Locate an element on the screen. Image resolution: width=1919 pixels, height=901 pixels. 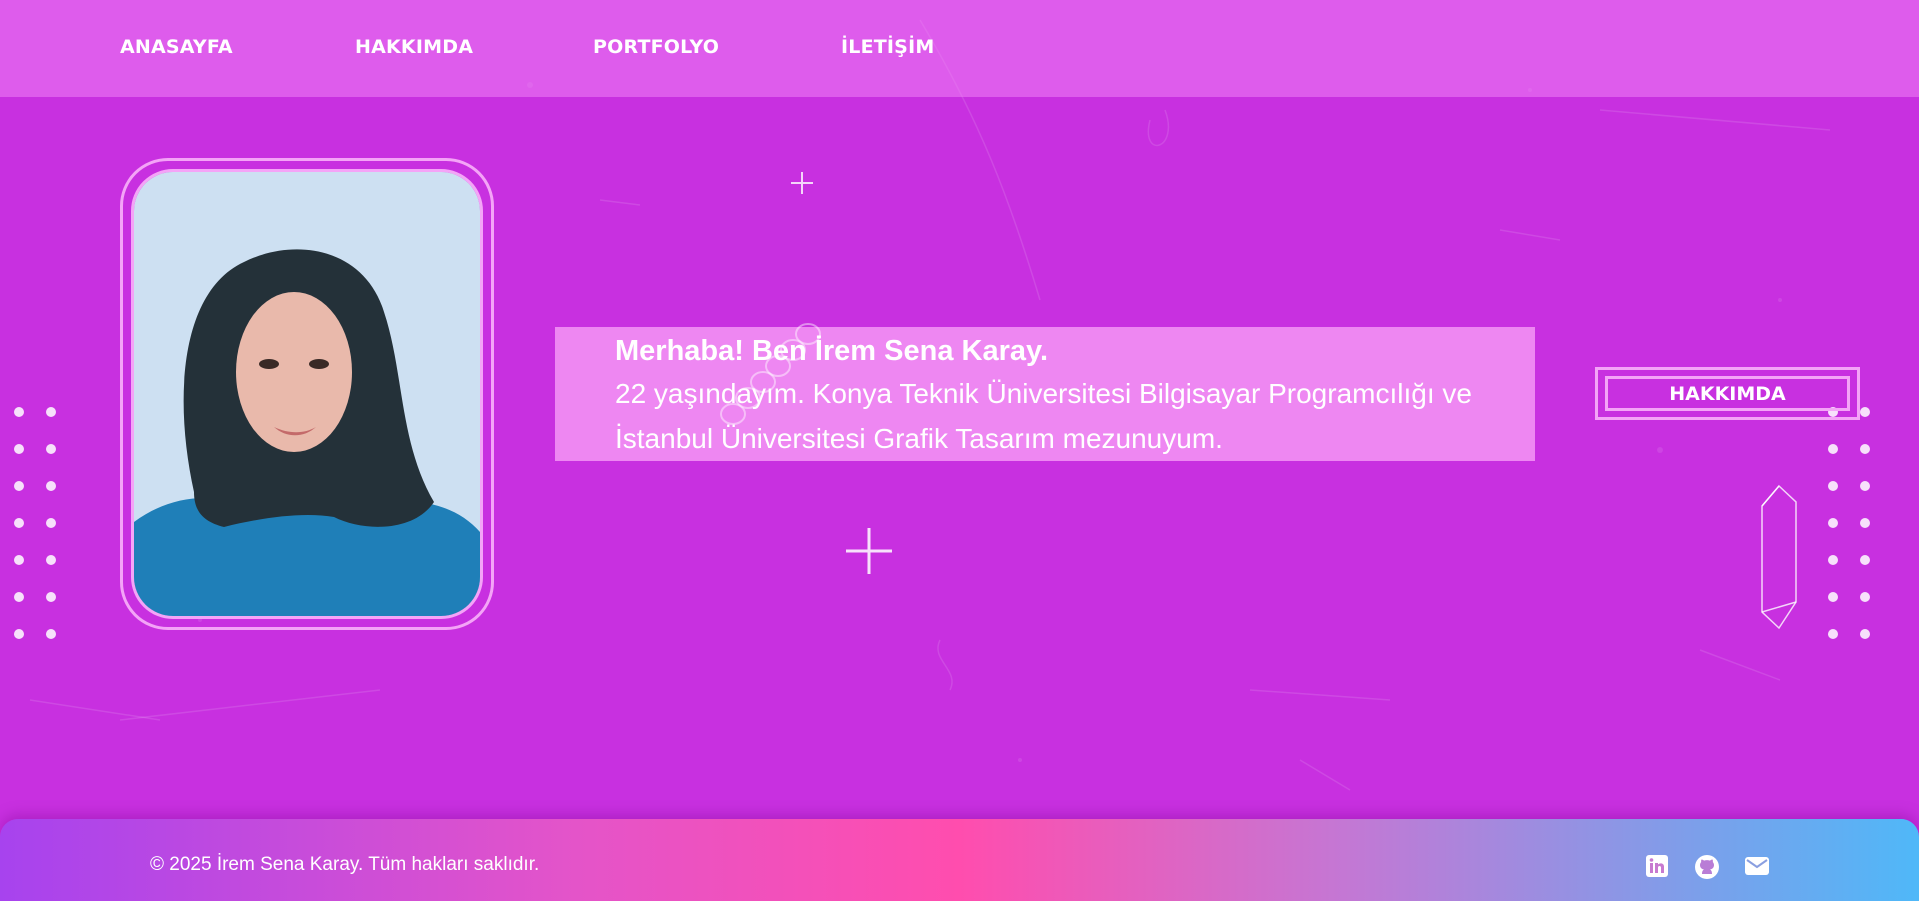
plus-decoration-large is located at coordinates (869, 551).